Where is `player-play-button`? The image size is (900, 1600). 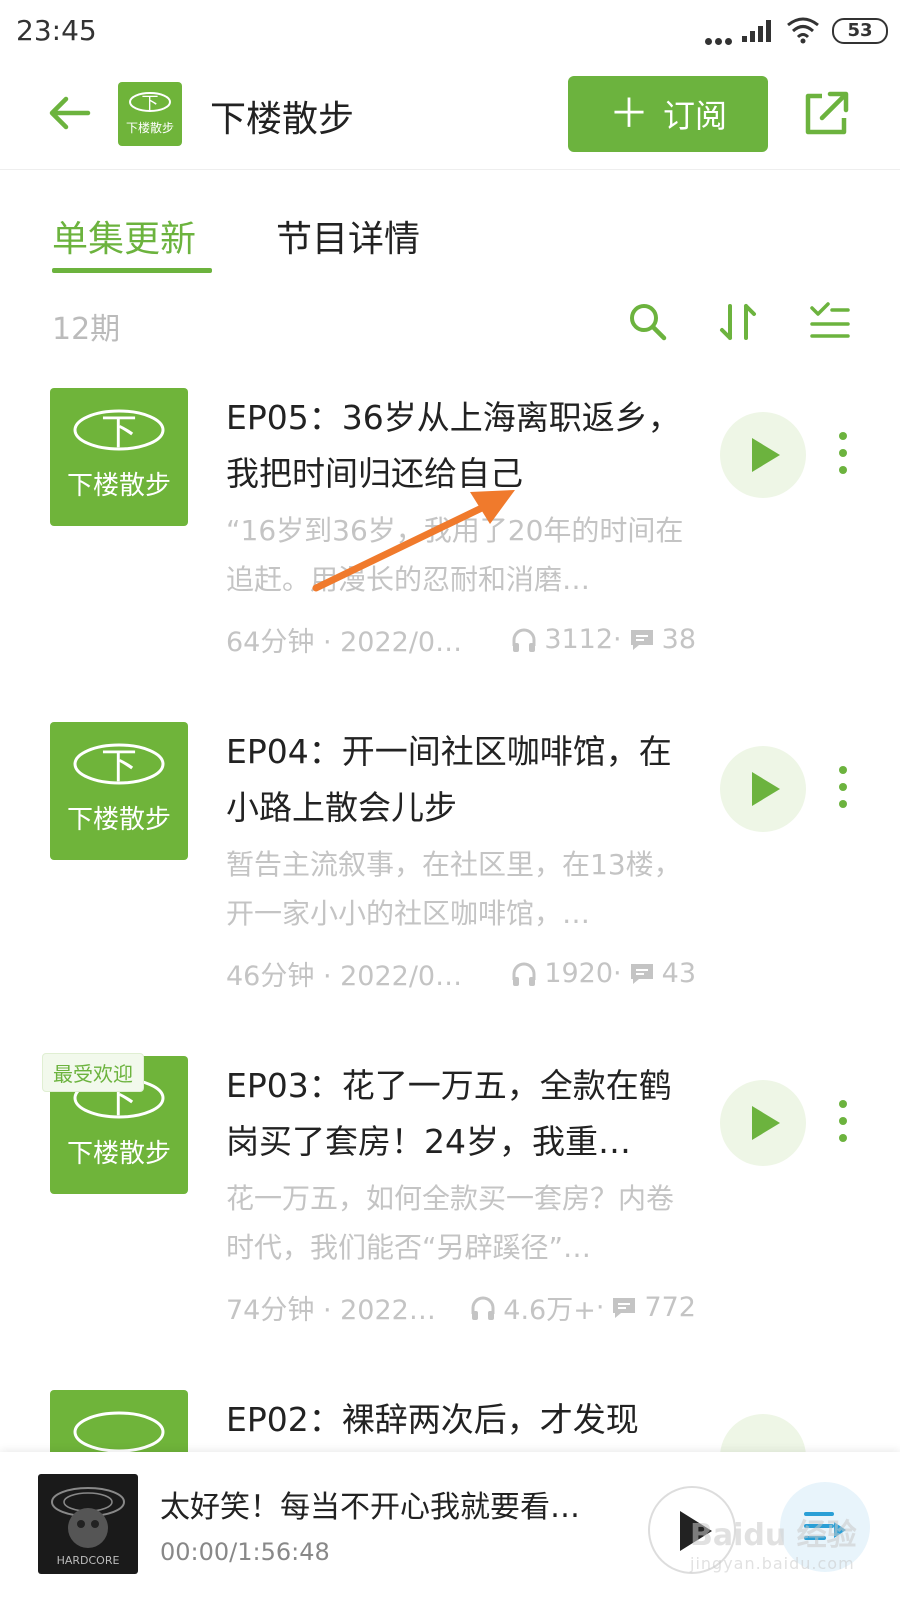 player-play-button is located at coordinates (692, 1530).